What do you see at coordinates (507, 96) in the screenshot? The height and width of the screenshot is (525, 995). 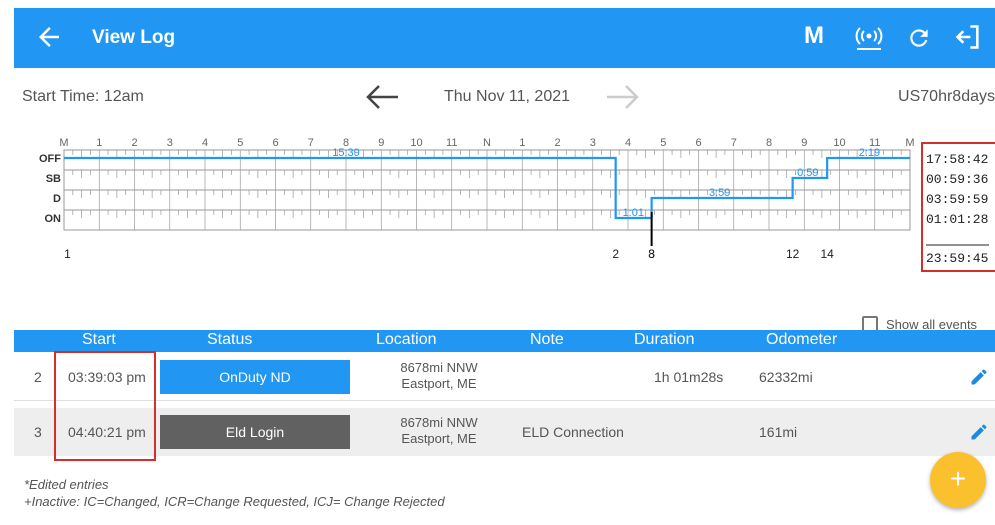 I see `log-date: Thu Nov 11, 2021` at bounding box center [507, 96].